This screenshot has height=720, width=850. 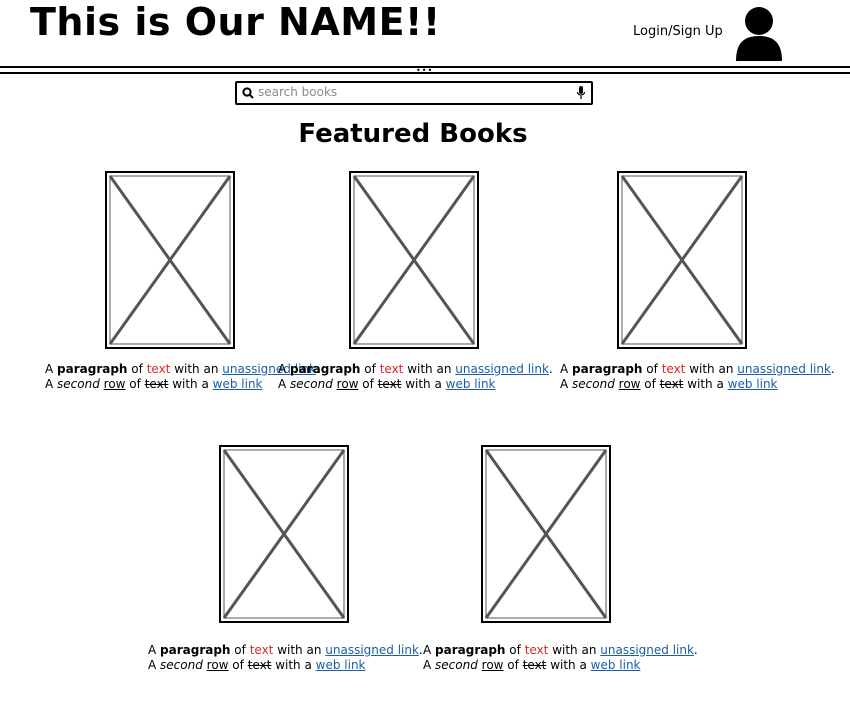 What do you see at coordinates (408, 92) in the screenshot?
I see `search-input` at bounding box center [408, 92].